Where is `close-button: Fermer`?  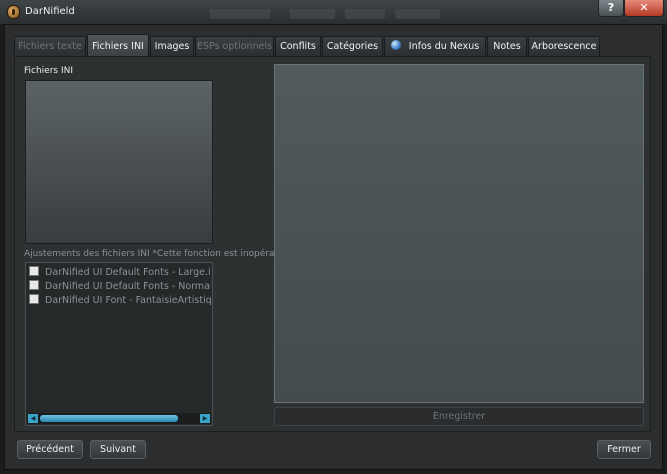 close-button: Fermer is located at coordinates (624, 449).